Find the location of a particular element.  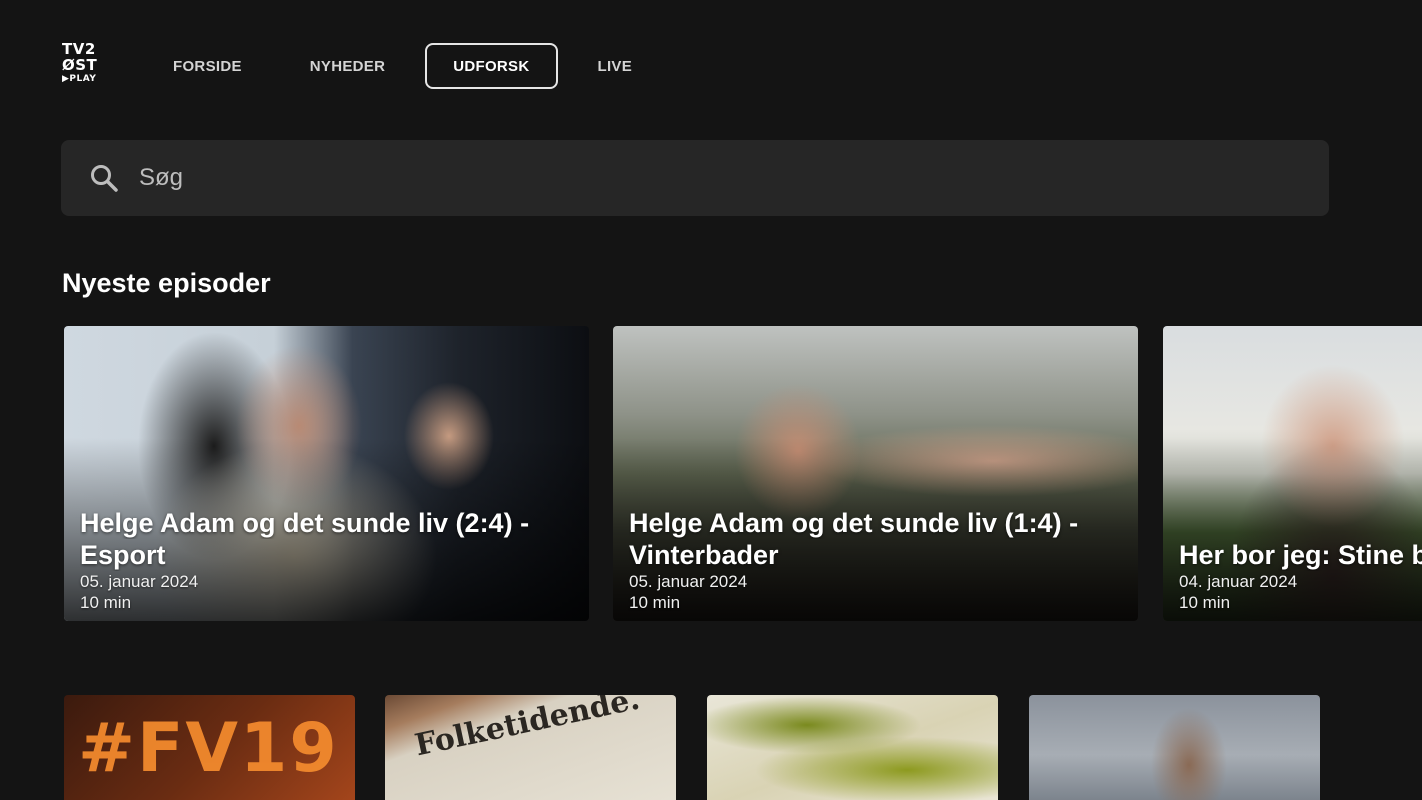

search-input: Søg is located at coordinates (695, 178).